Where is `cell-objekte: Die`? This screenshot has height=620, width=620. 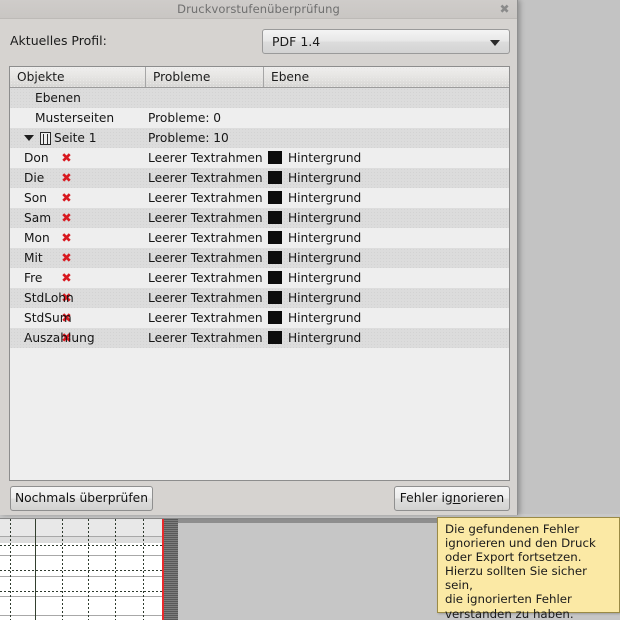 cell-objekte: Die is located at coordinates (34, 178).